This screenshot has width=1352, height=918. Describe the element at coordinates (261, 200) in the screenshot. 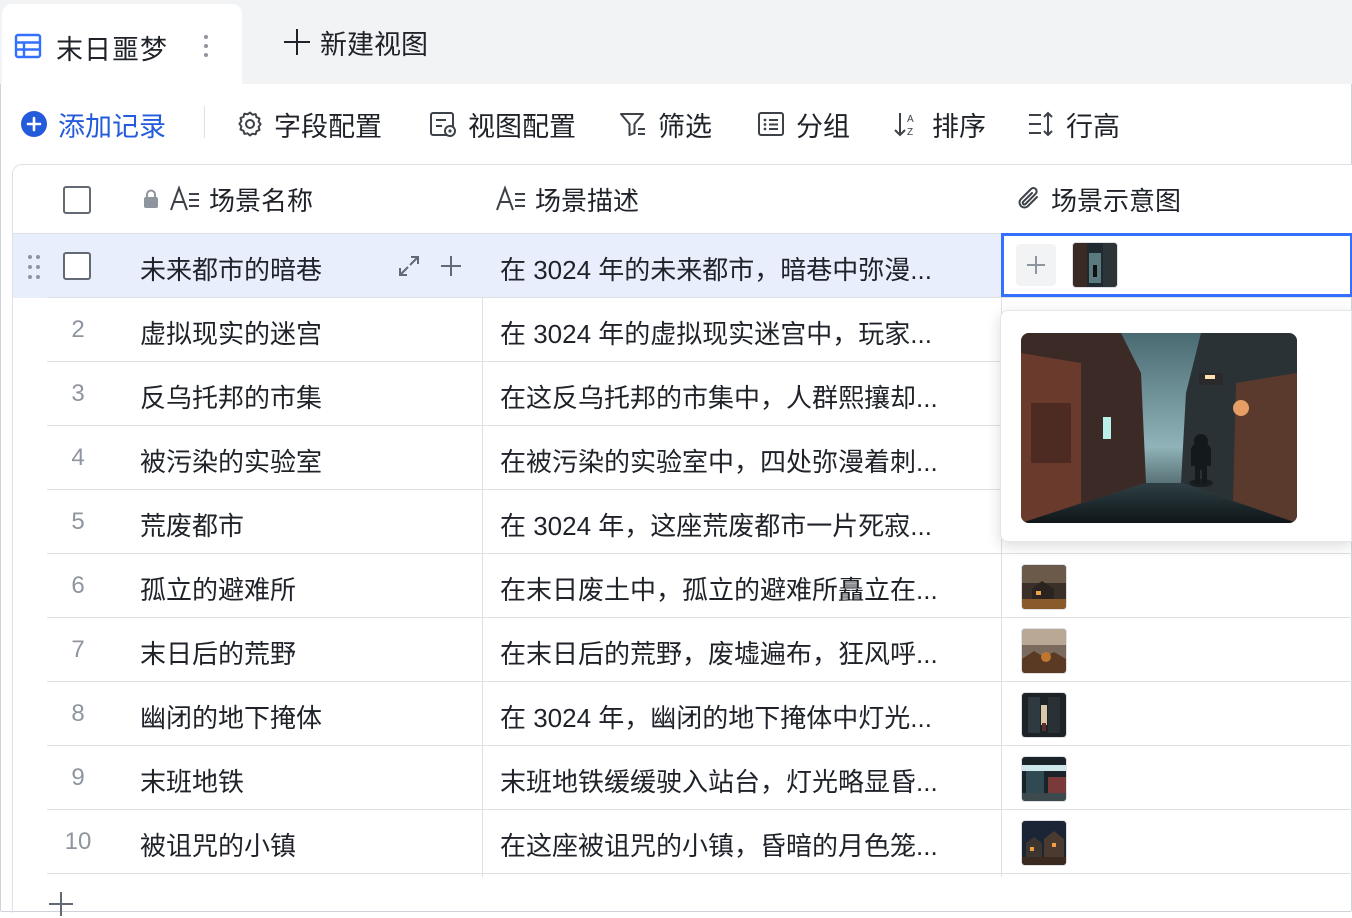

I see `column-header-label: 场景名称` at that location.